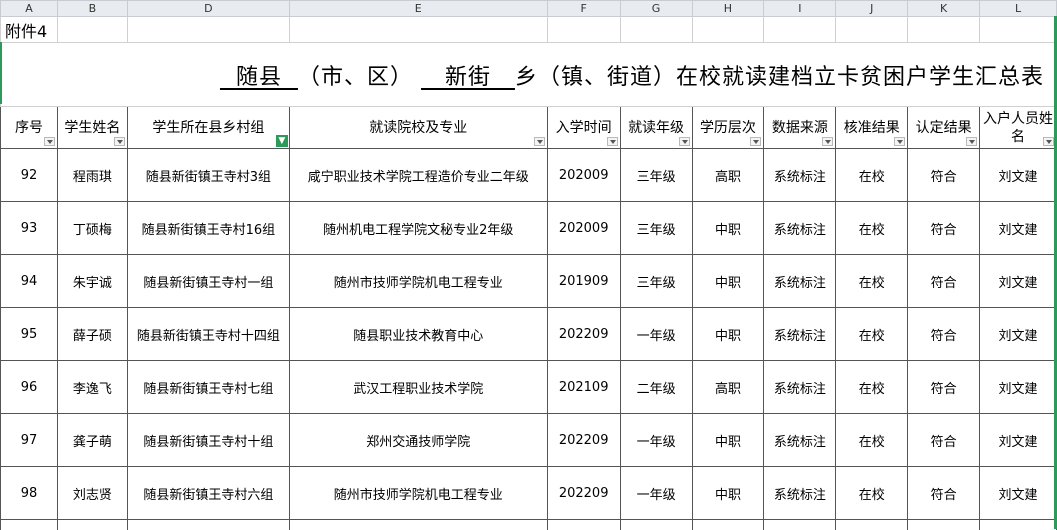  I want to click on cell-seq: 93, so click(29, 228).